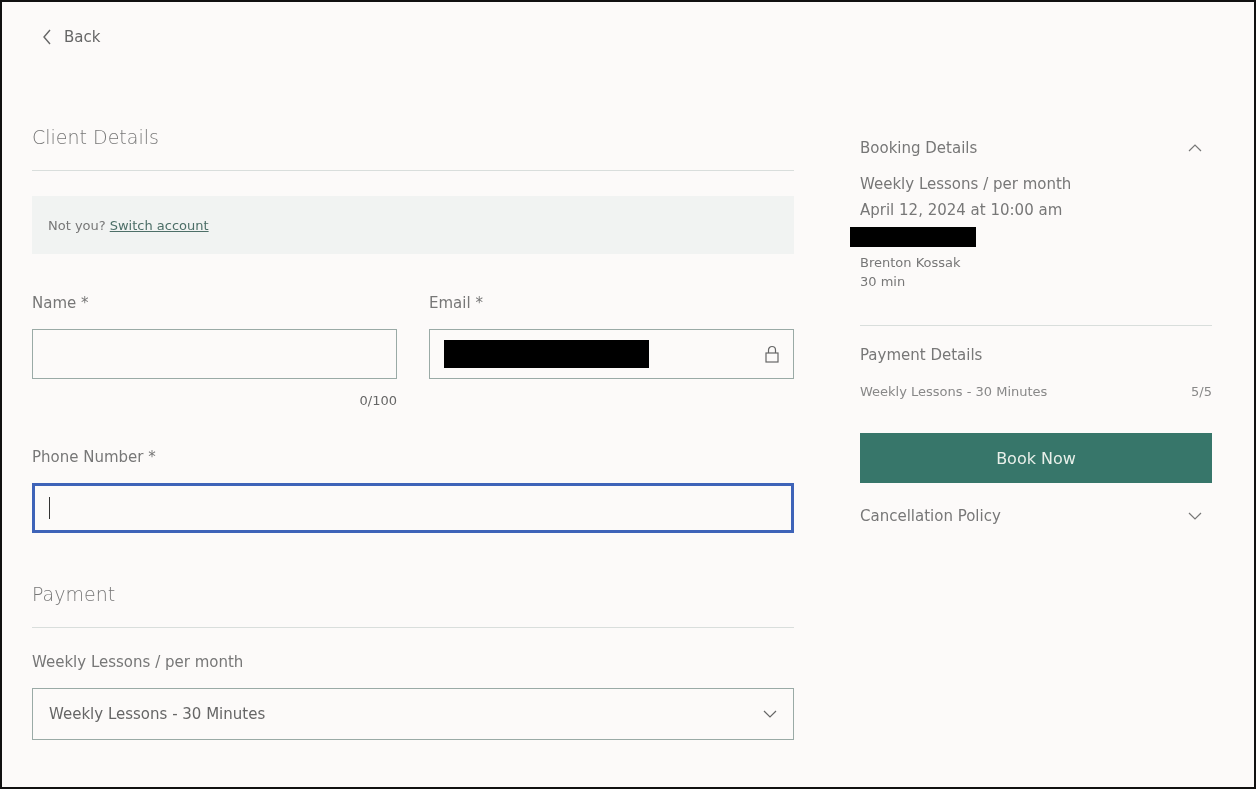  Describe the element at coordinates (413, 714) in the screenshot. I see `dropdown: Weekly Lessons - 30 Minutes` at that location.